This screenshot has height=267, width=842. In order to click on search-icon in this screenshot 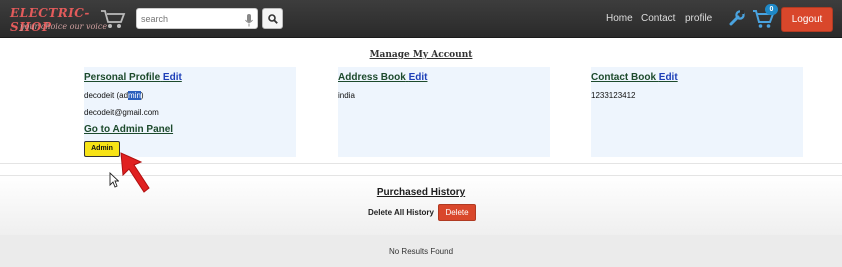, I will do `click(273, 19)`.